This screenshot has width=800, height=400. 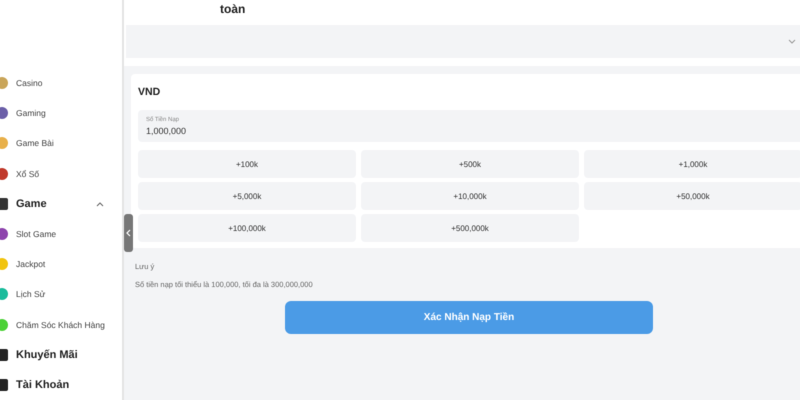 What do you see at coordinates (31, 113) in the screenshot?
I see `sidebar-label: Gaming` at bounding box center [31, 113].